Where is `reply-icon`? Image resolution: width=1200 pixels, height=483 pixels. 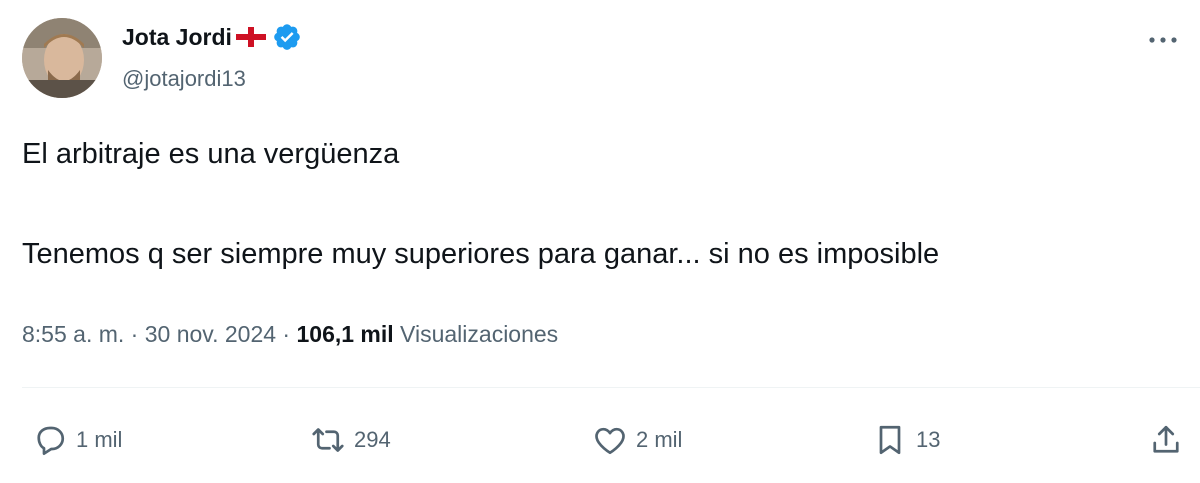
reply-icon is located at coordinates (51, 440).